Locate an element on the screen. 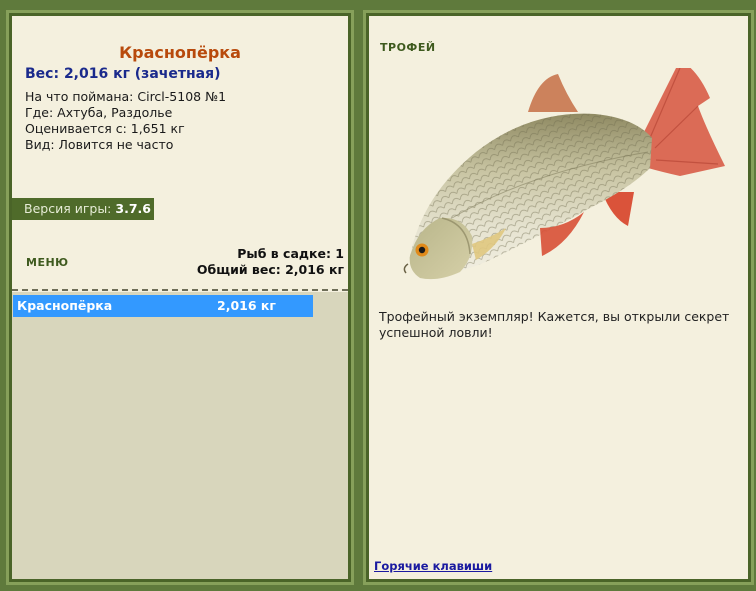 This screenshot has height=591, width=756. catch-item-name: Краснопёрка is located at coordinates (65, 305).